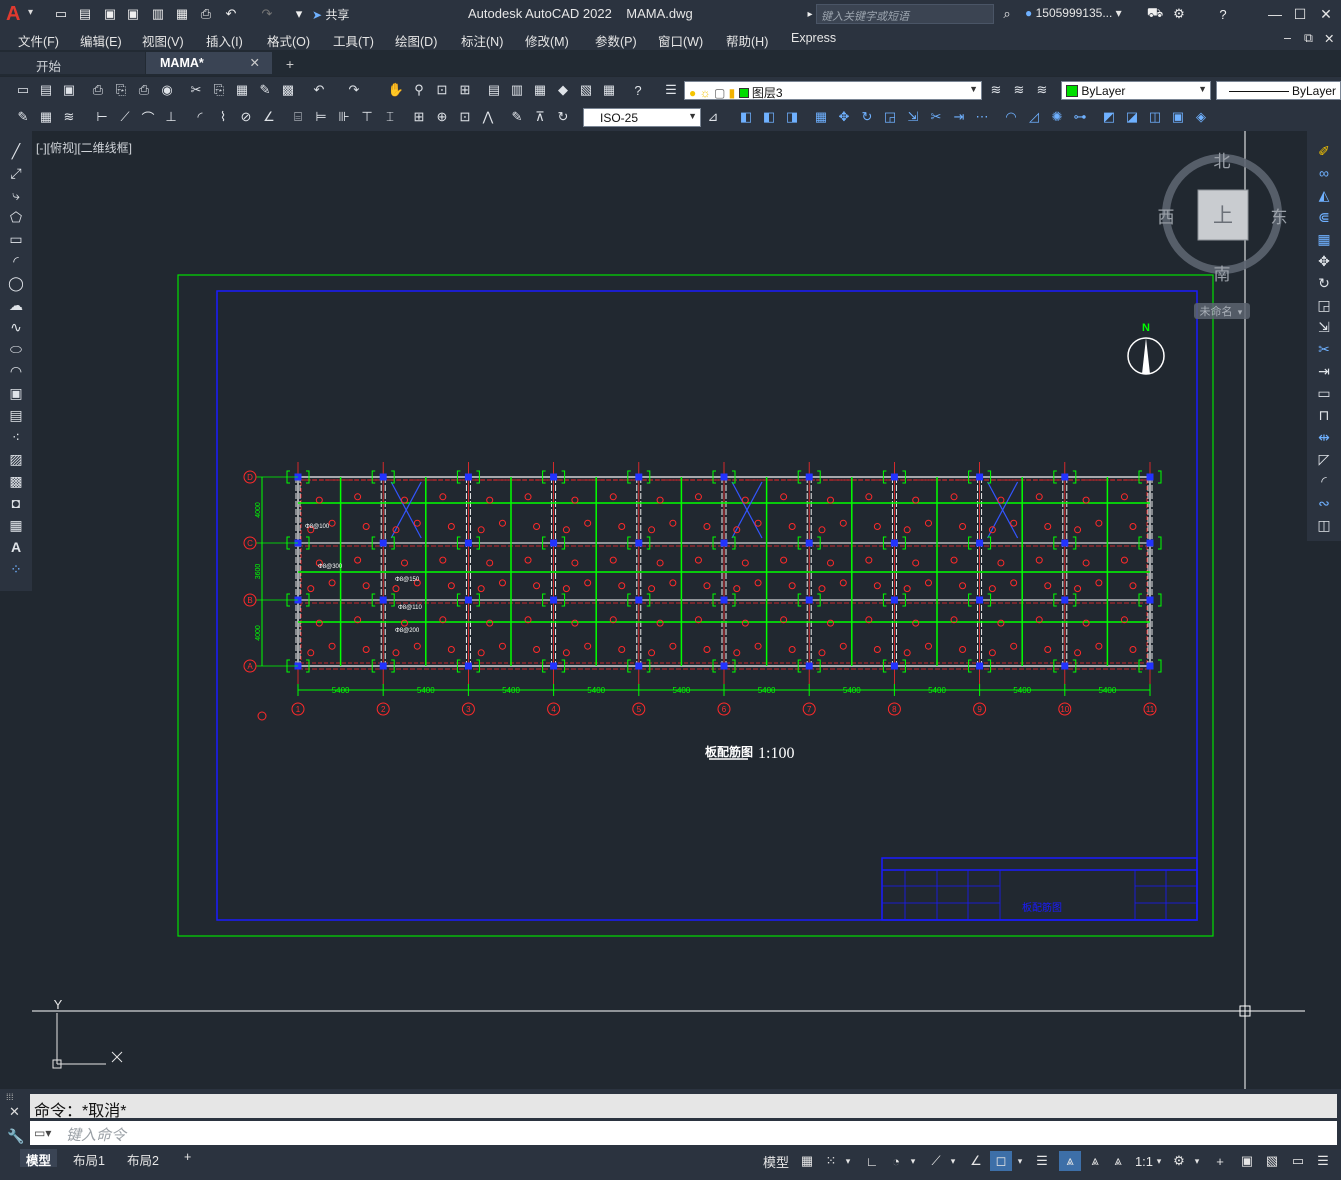 This screenshot has width=1341, height=1180. What do you see at coordinates (265, 90) in the screenshot?
I see `match-properties-icon: ✎` at bounding box center [265, 90].